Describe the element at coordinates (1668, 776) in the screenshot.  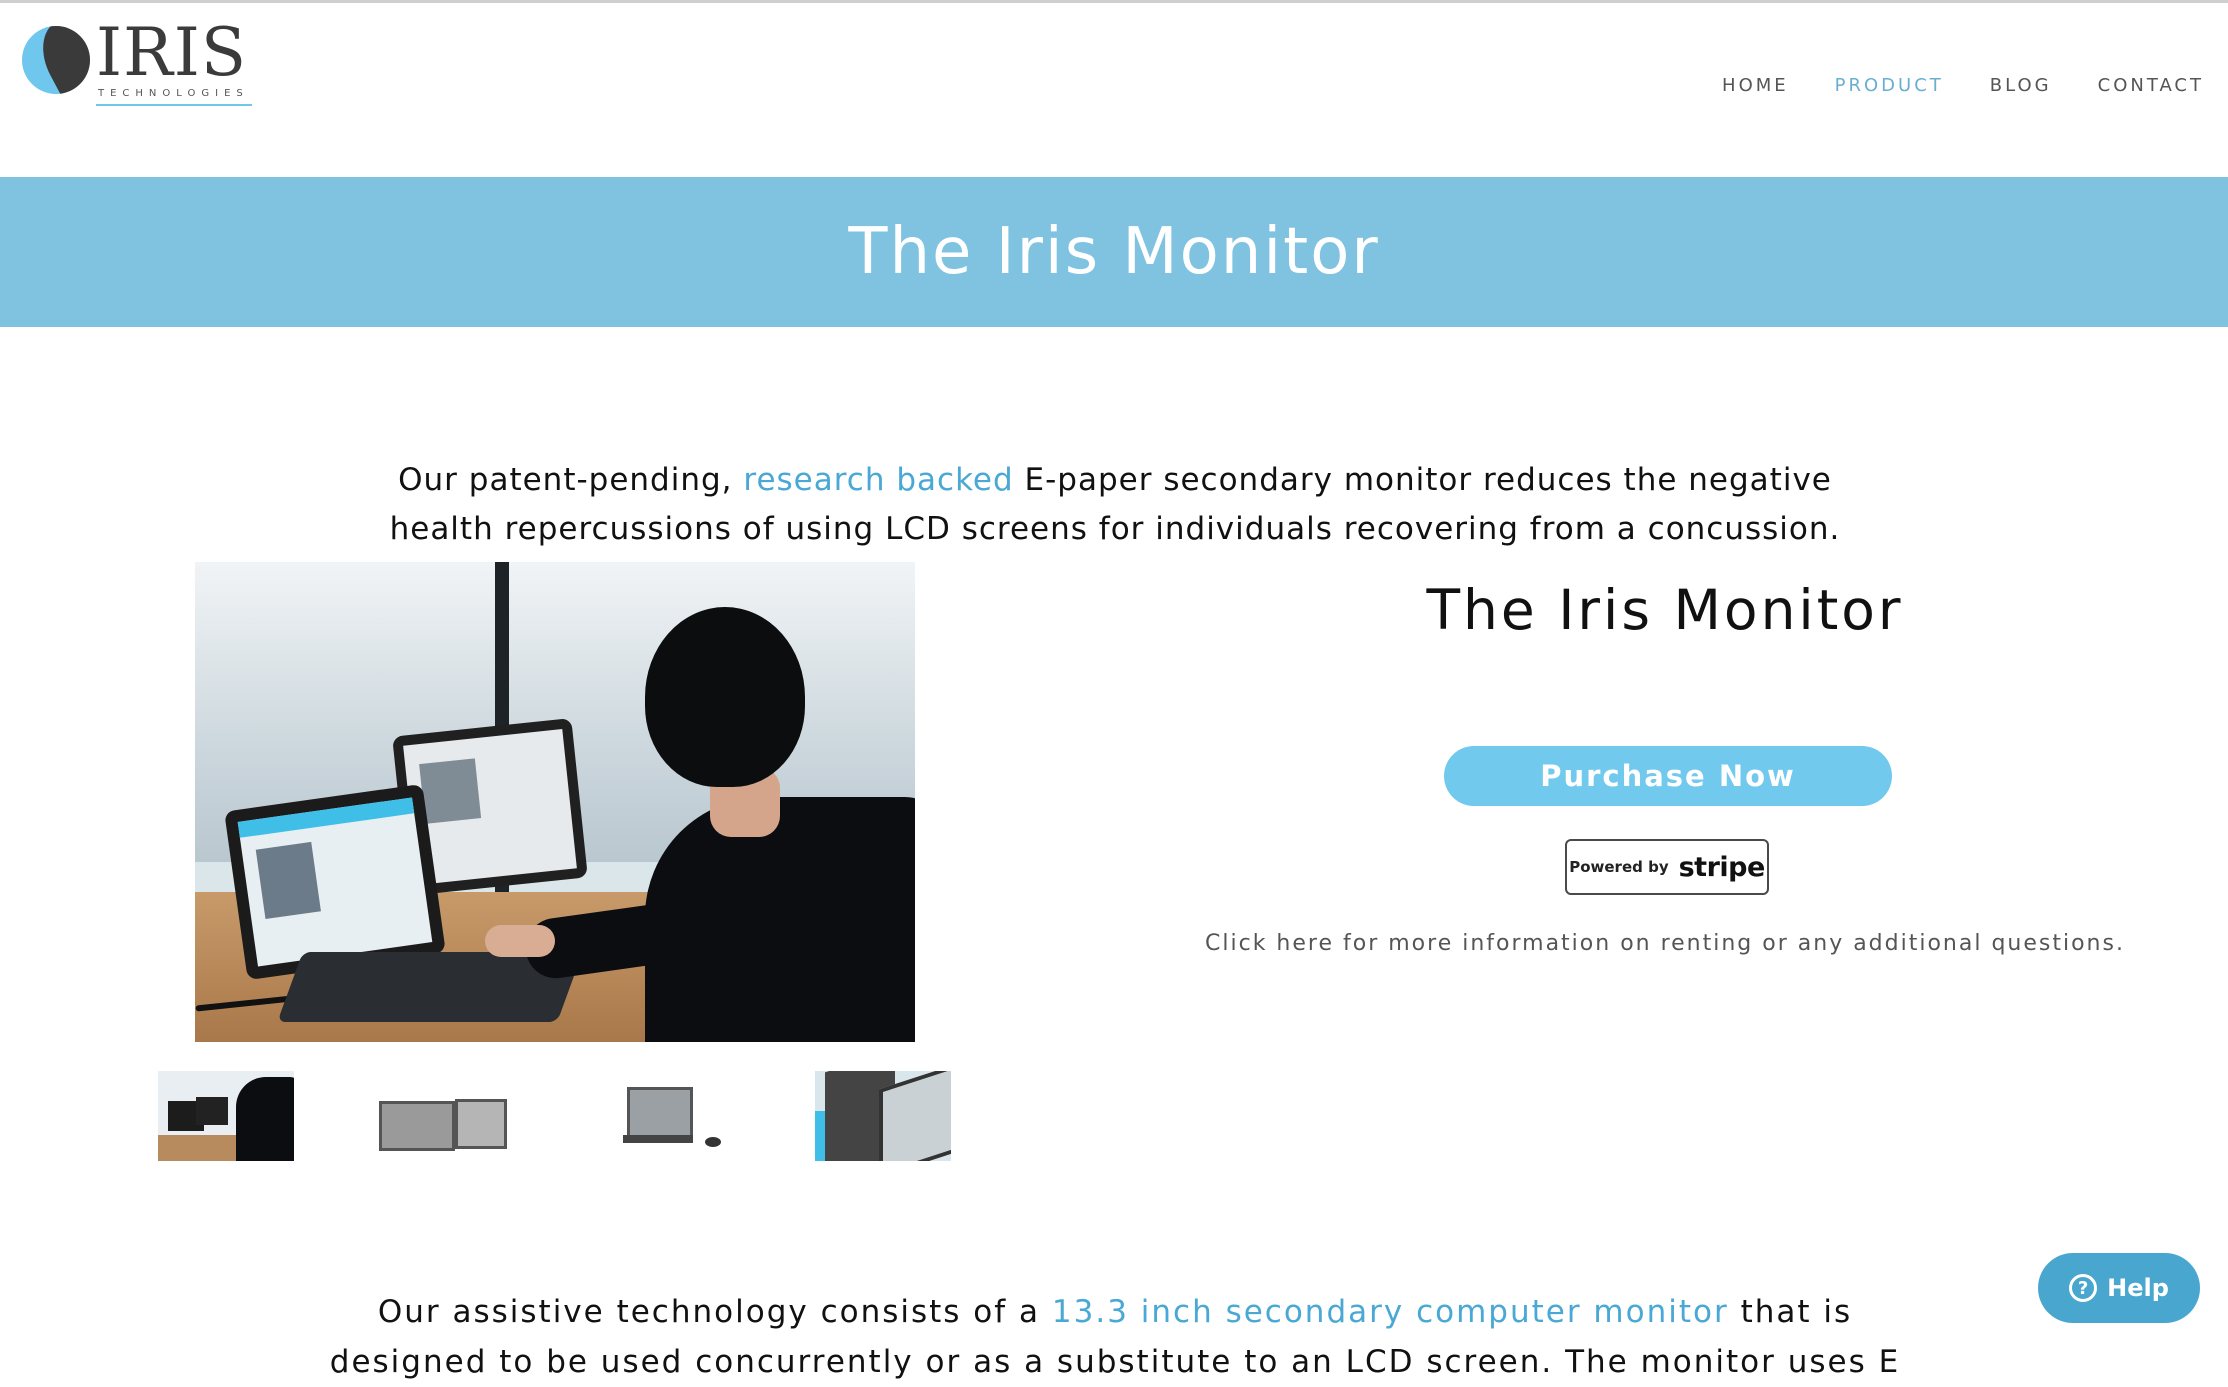
I see `purchase-now-button: Purchase Now` at that location.